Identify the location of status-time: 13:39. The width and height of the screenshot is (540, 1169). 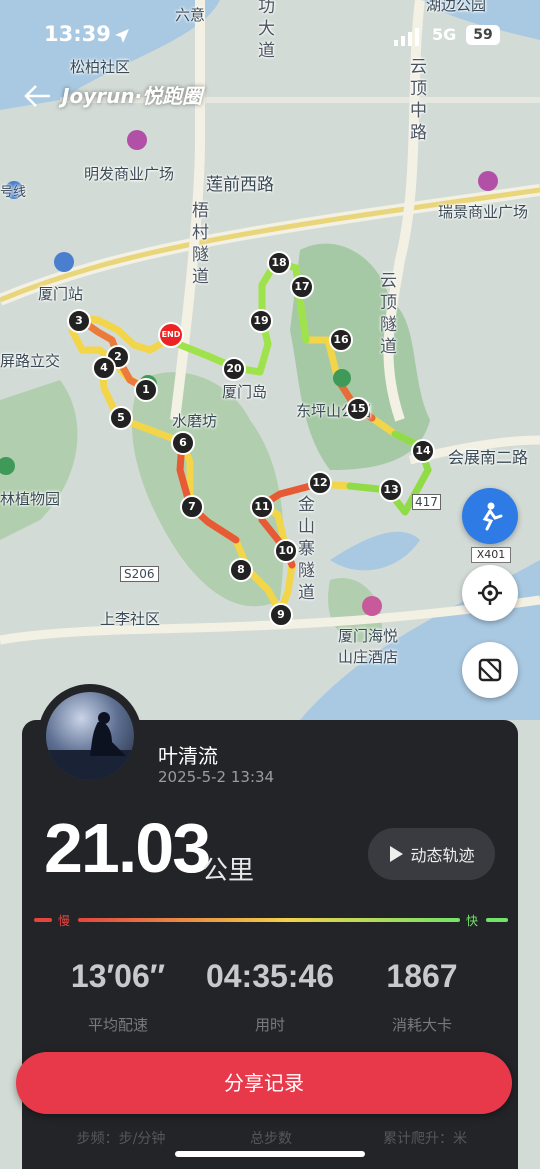
(77, 34).